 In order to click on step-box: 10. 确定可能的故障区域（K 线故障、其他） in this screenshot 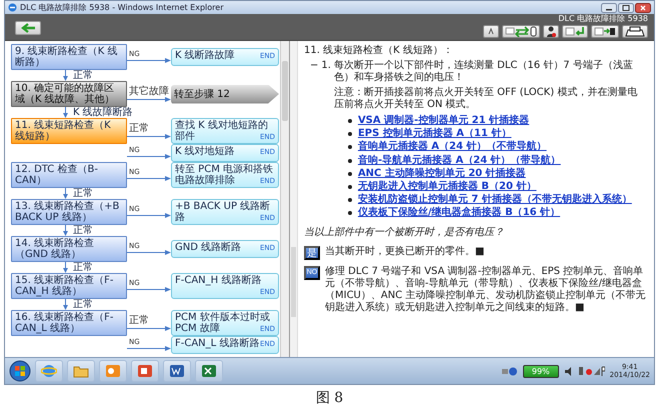, I will do `click(69, 94)`.